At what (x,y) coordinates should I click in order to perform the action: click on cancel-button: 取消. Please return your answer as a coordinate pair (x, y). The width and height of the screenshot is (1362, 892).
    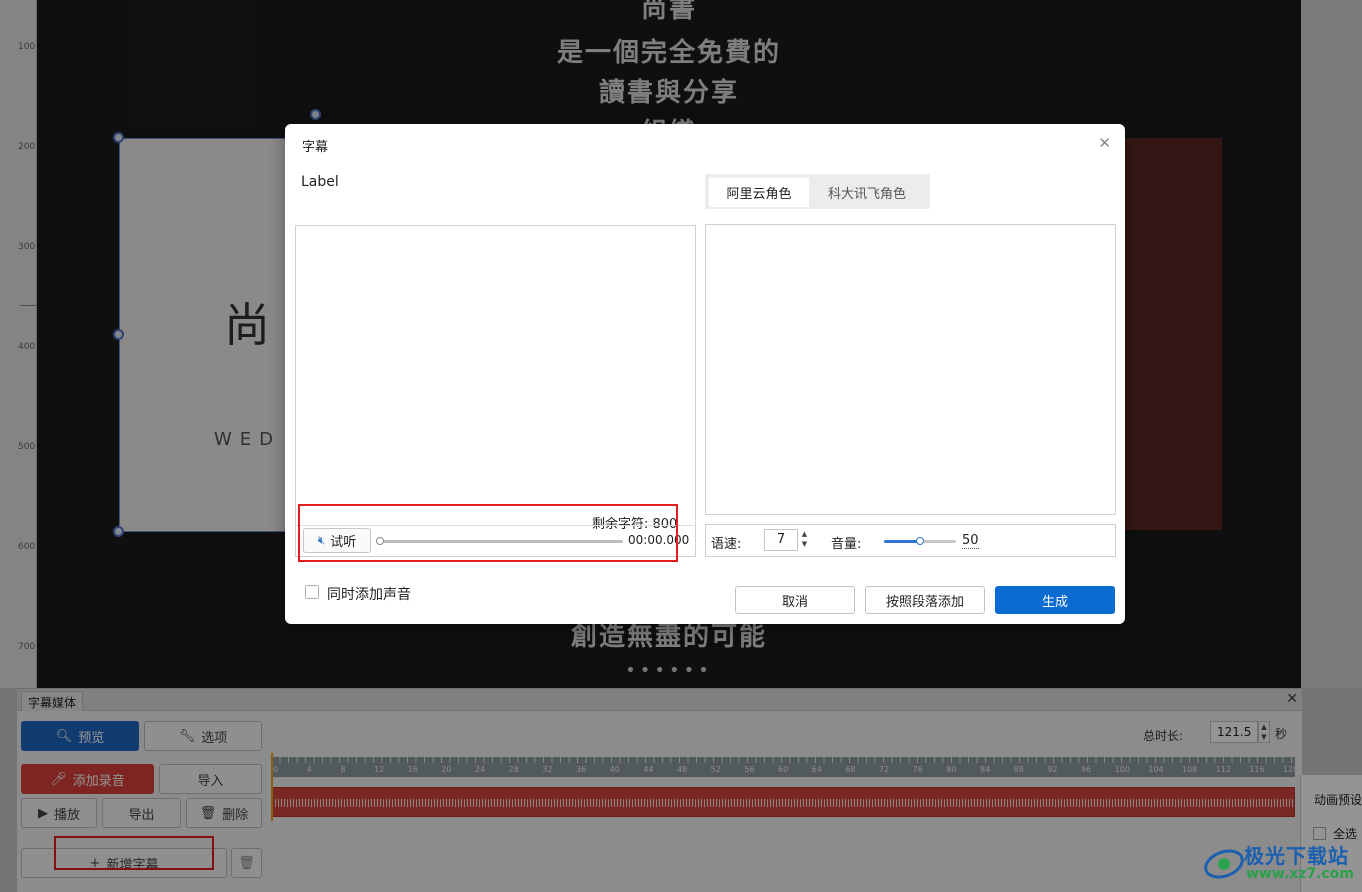
    Looking at the image, I should click on (795, 600).